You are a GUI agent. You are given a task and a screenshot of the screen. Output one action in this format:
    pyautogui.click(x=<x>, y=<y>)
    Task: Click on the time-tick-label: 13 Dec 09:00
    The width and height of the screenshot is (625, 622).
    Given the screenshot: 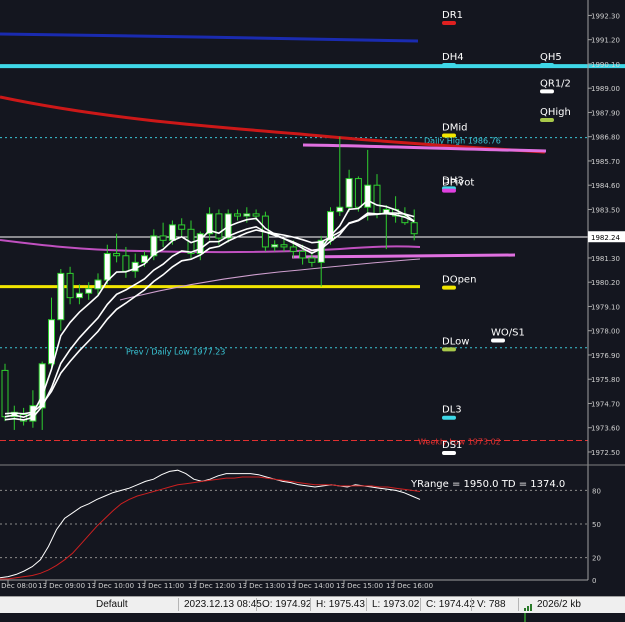 What is the action you would take?
    pyautogui.click(x=61, y=586)
    